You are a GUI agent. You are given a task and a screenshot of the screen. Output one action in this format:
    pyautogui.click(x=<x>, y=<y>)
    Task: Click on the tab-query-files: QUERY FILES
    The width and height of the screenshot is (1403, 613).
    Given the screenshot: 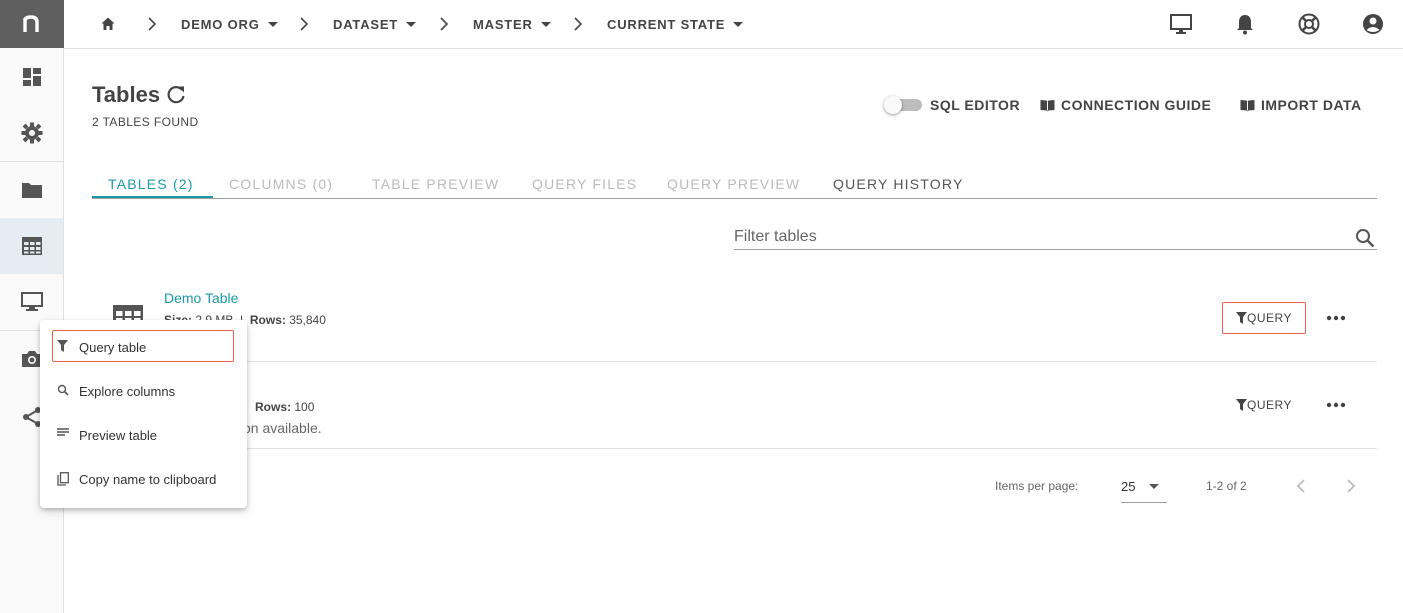 What is the action you would take?
    pyautogui.click(x=584, y=184)
    